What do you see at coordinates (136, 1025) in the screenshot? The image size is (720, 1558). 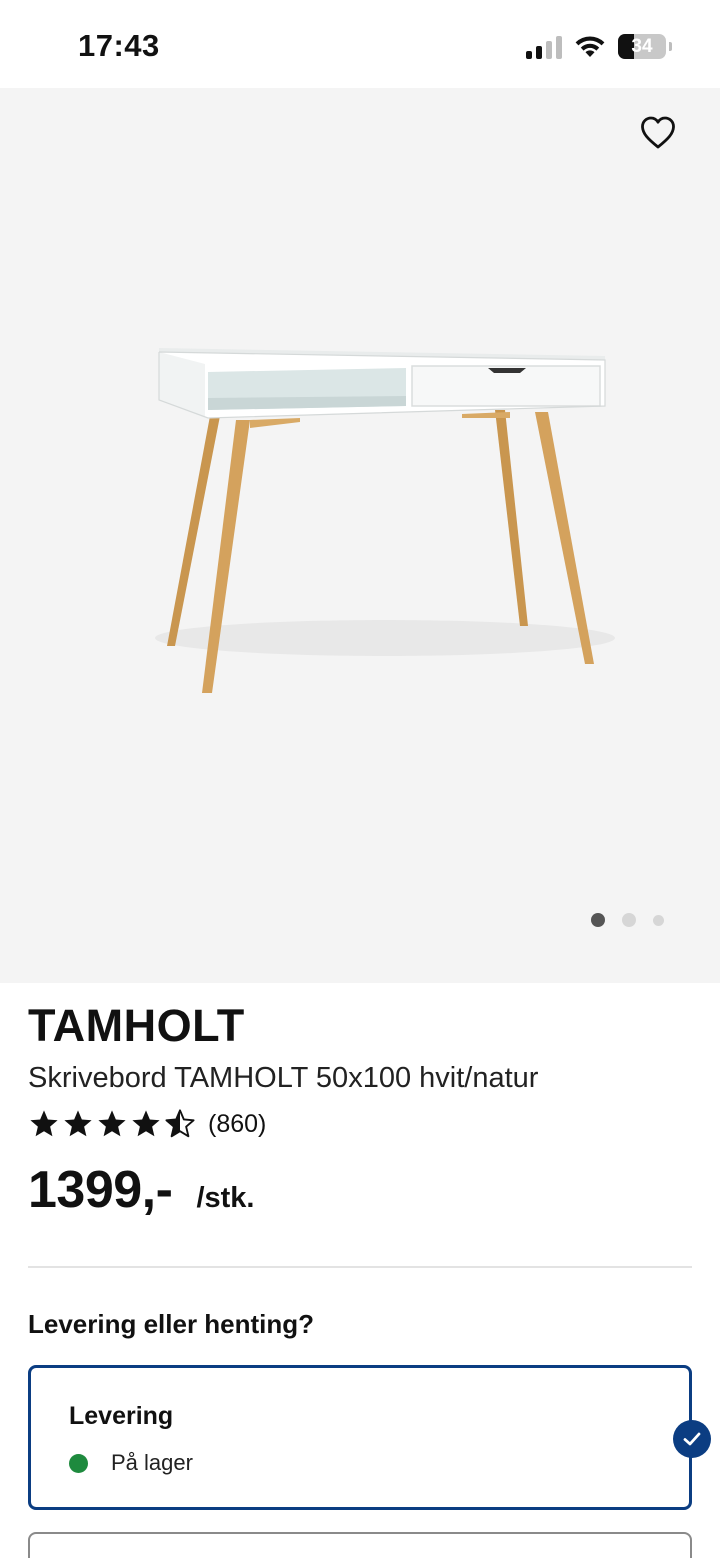 I see `product-brand: TAMHOLT` at bounding box center [136, 1025].